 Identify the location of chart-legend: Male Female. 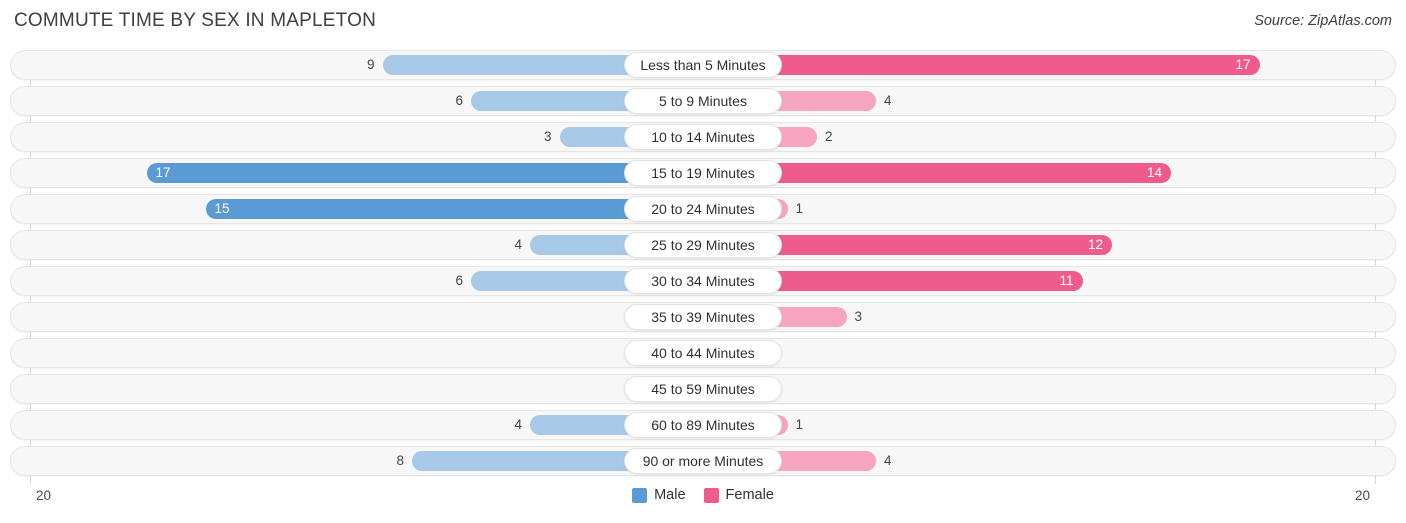
(703, 495).